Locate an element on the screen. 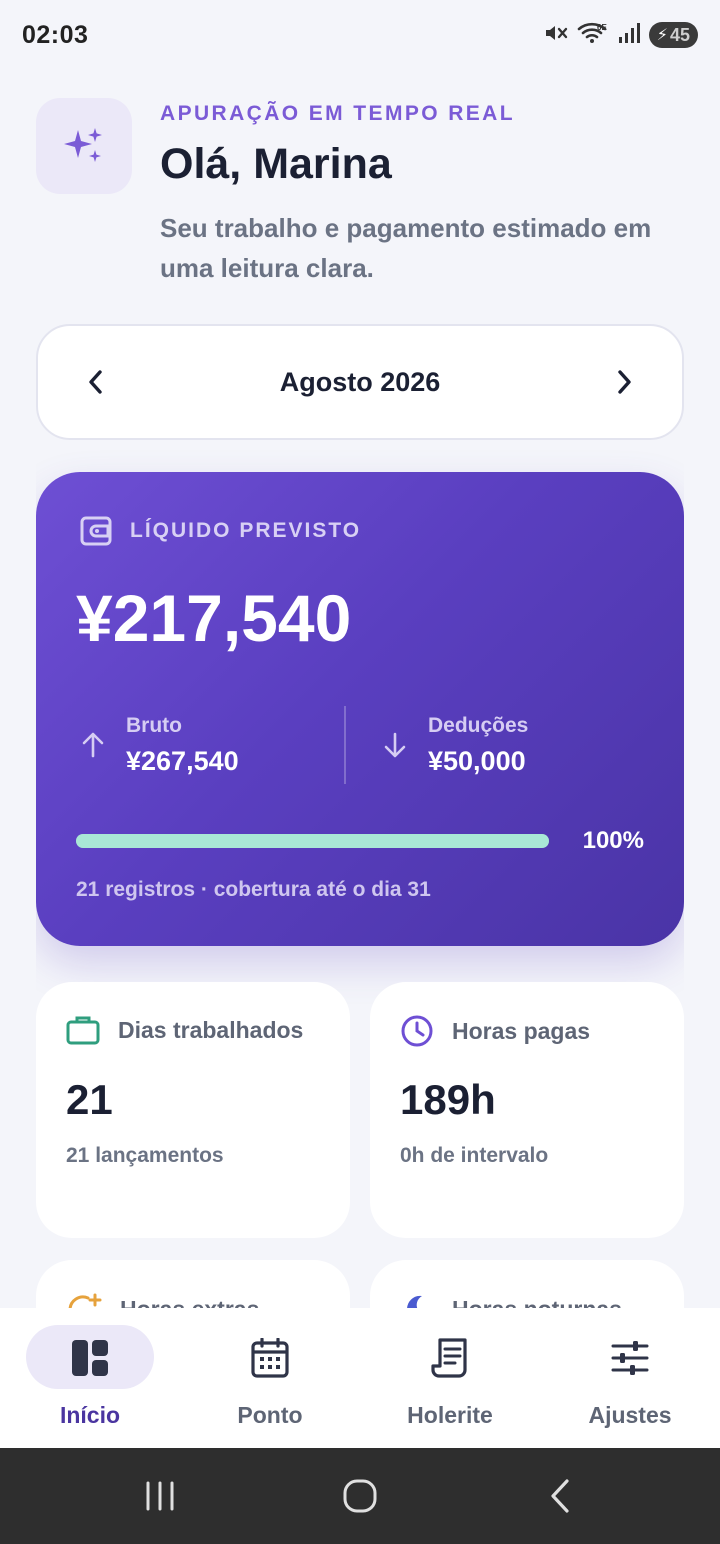 The height and width of the screenshot is (1544, 720). nav-item-ponto: Ponto is located at coordinates (270, 1378).